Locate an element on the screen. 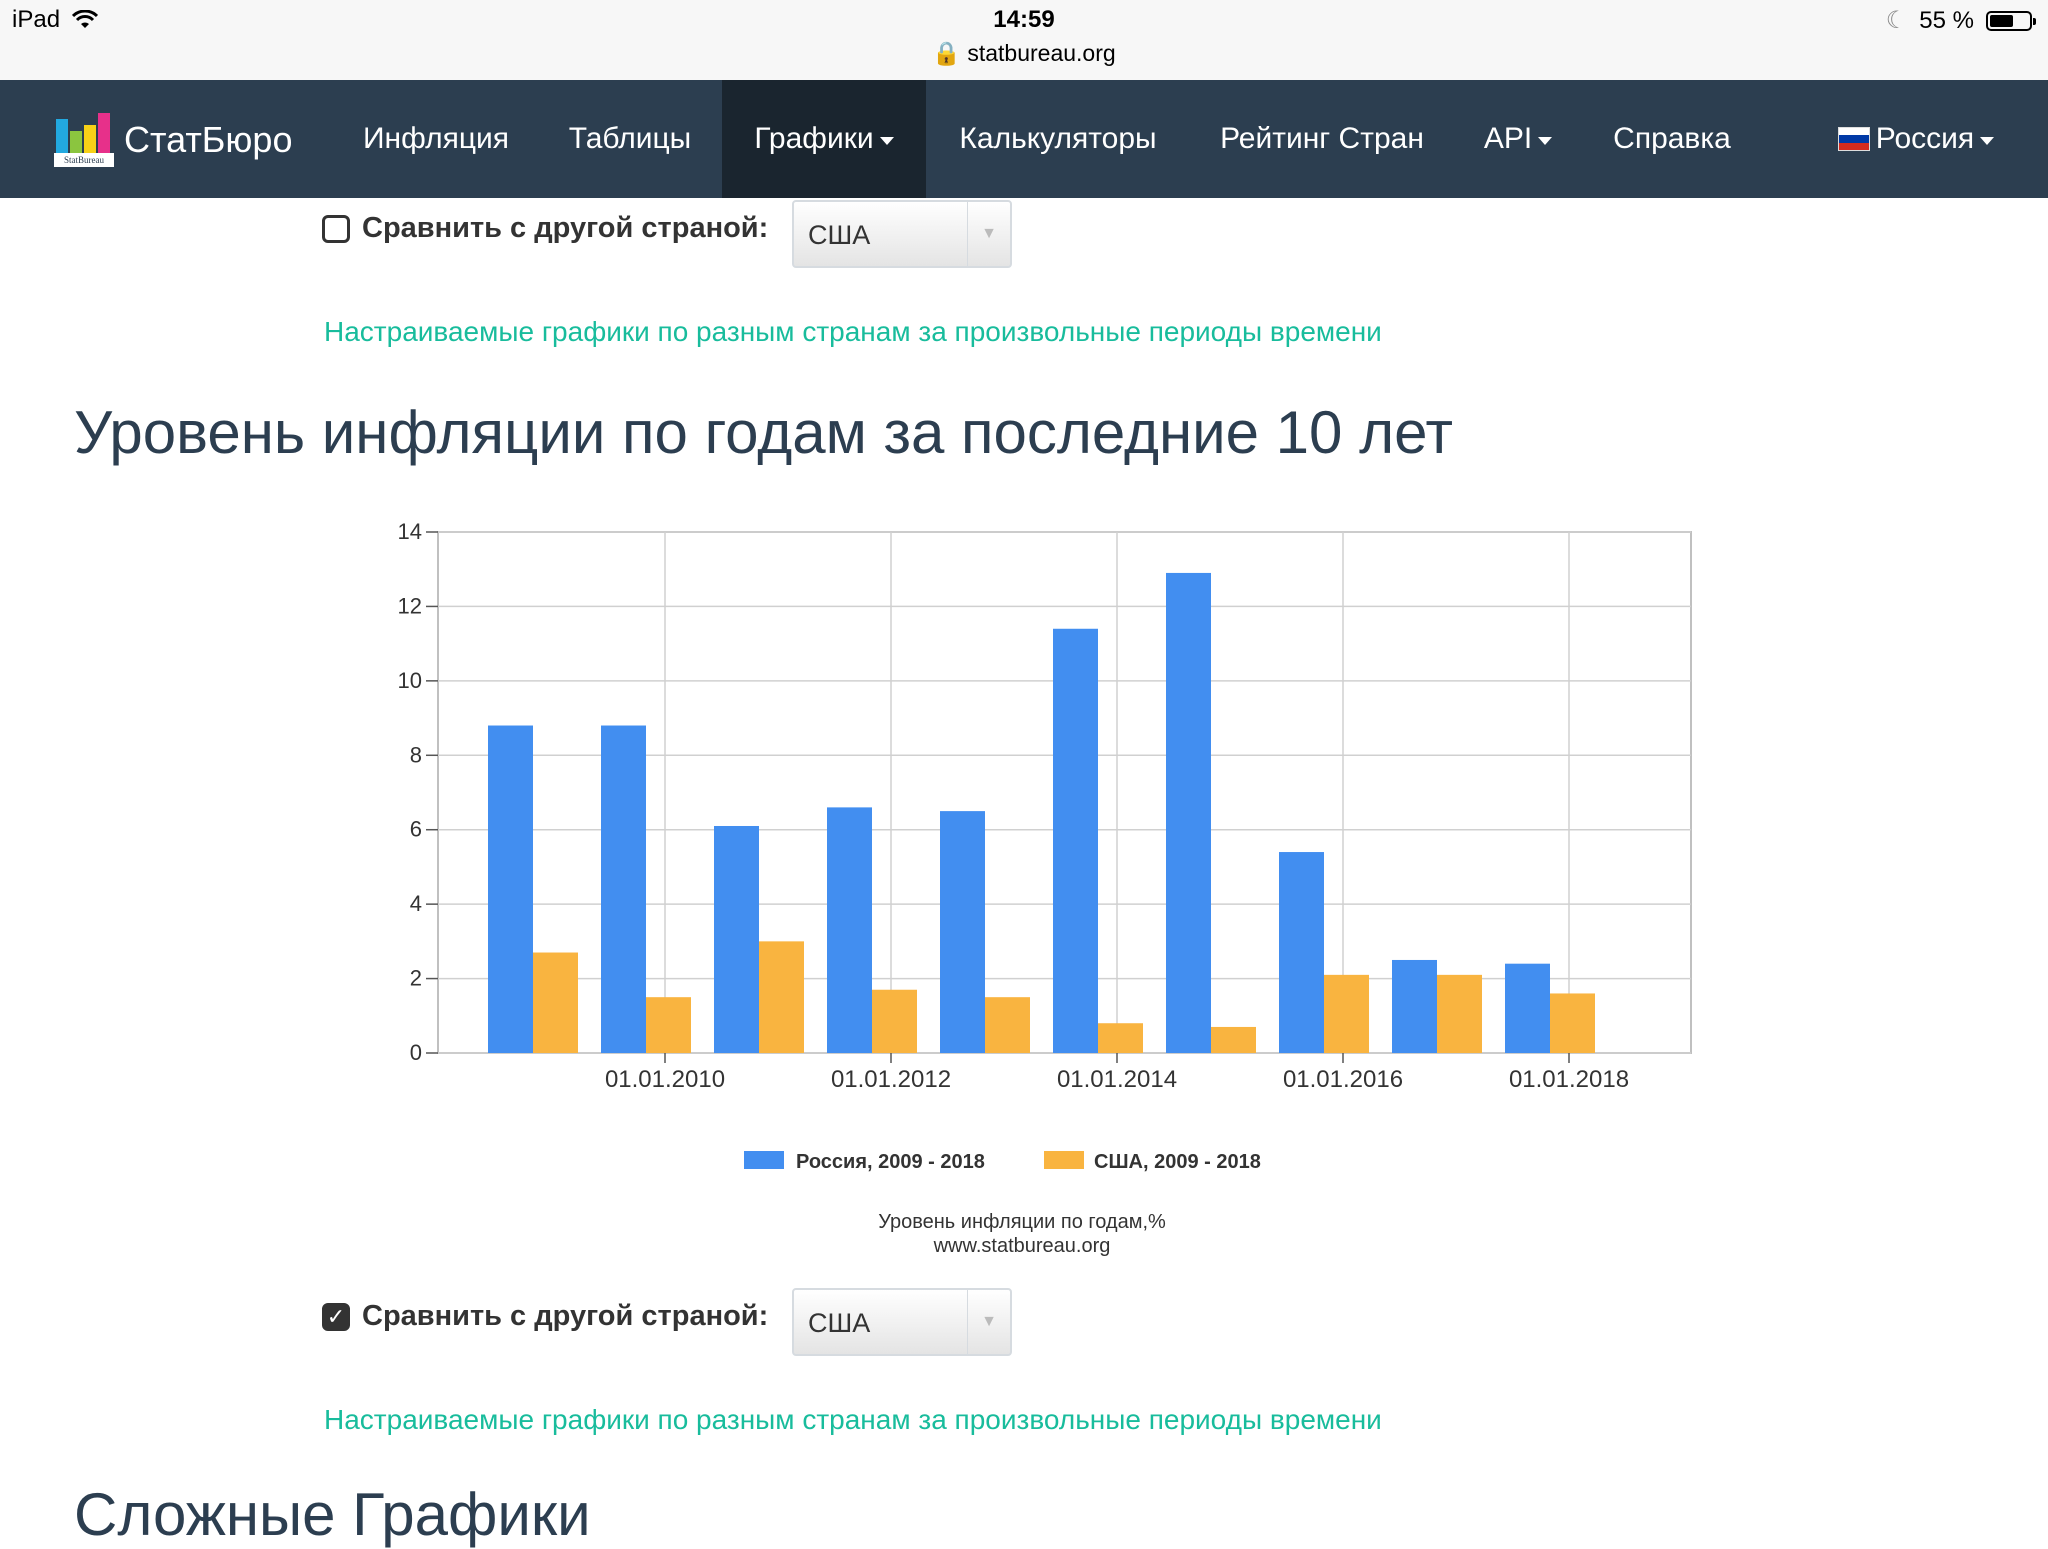 This screenshot has height=1549, width=2048. nav-inflation-label: Инфляция is located at coordinates (436, 138).